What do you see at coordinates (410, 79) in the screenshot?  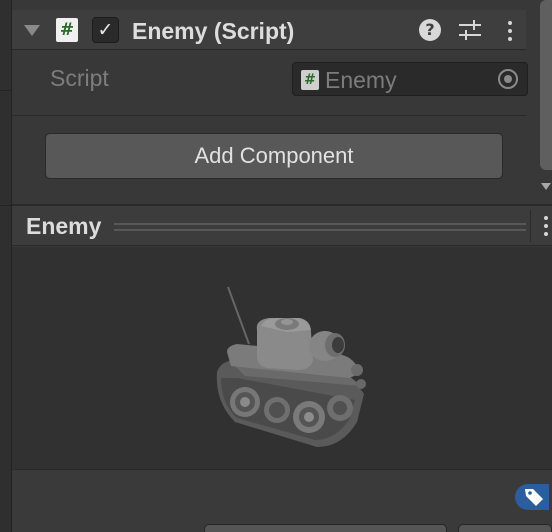 I see `script-object-field: # Enemy` at bounding box center [410, 79].